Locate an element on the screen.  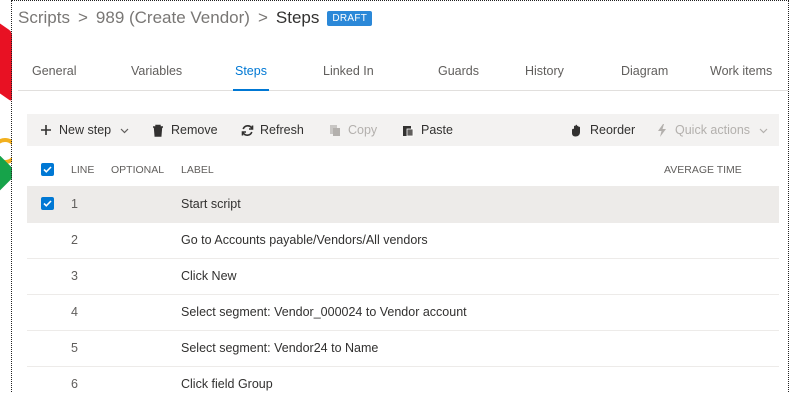
table-row: 3 Click New is located at coordinates (403, 276).